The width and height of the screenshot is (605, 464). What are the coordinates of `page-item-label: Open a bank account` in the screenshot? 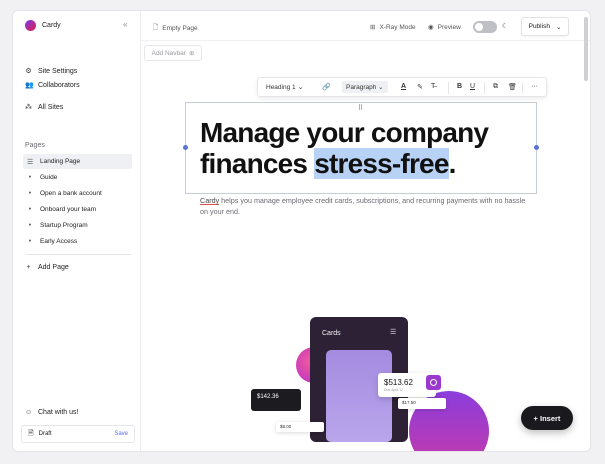 It's located at (71, 193).